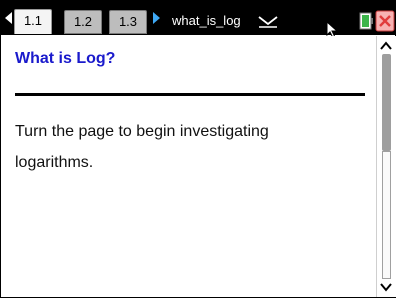  I want to click on scroll-up-icon, so click(386, 46).